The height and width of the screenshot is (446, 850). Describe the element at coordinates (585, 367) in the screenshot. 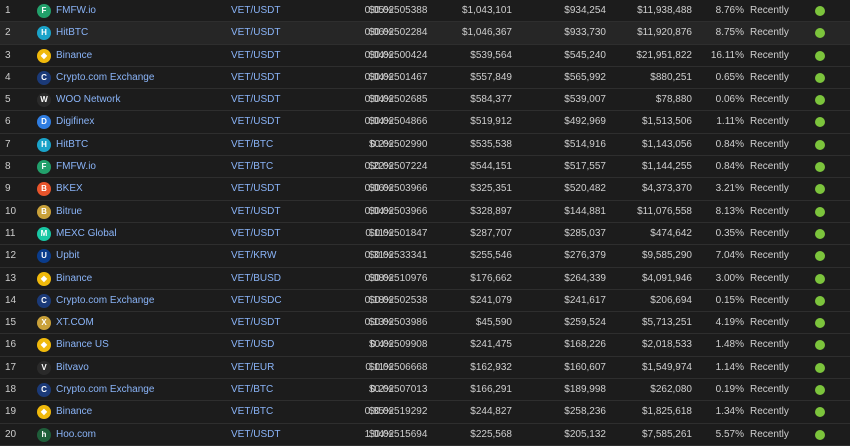

I see `depth-minus-2: $160,607` at that location.